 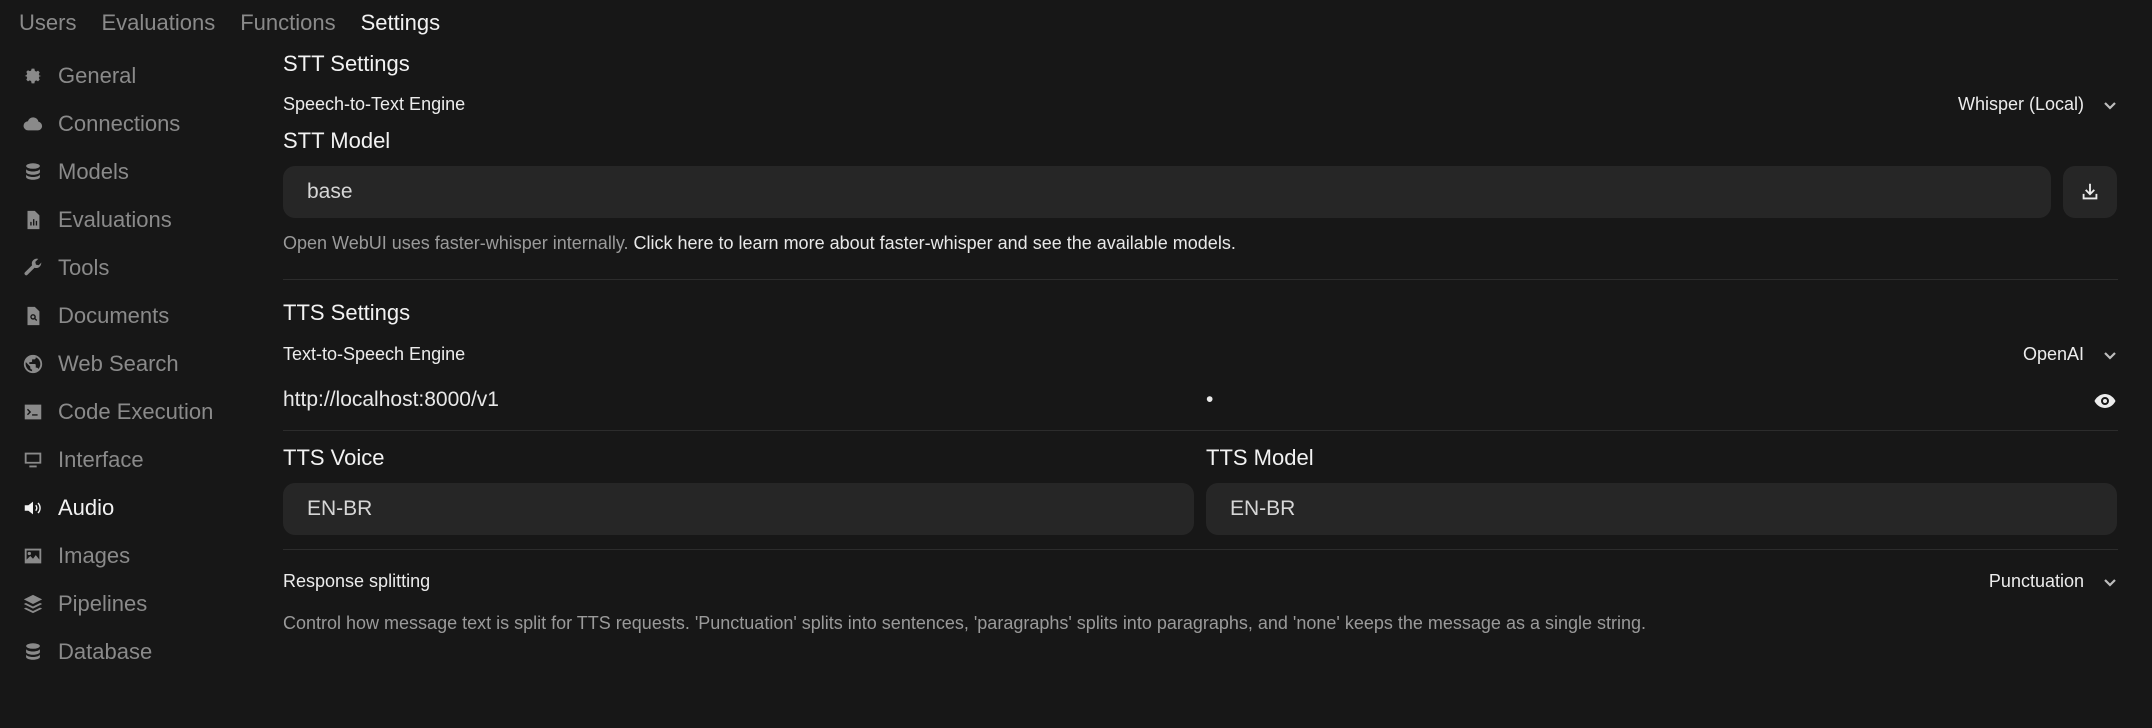 I want to click on stt-engine-select: Whisper (Local), so click(x=2038, y=104).